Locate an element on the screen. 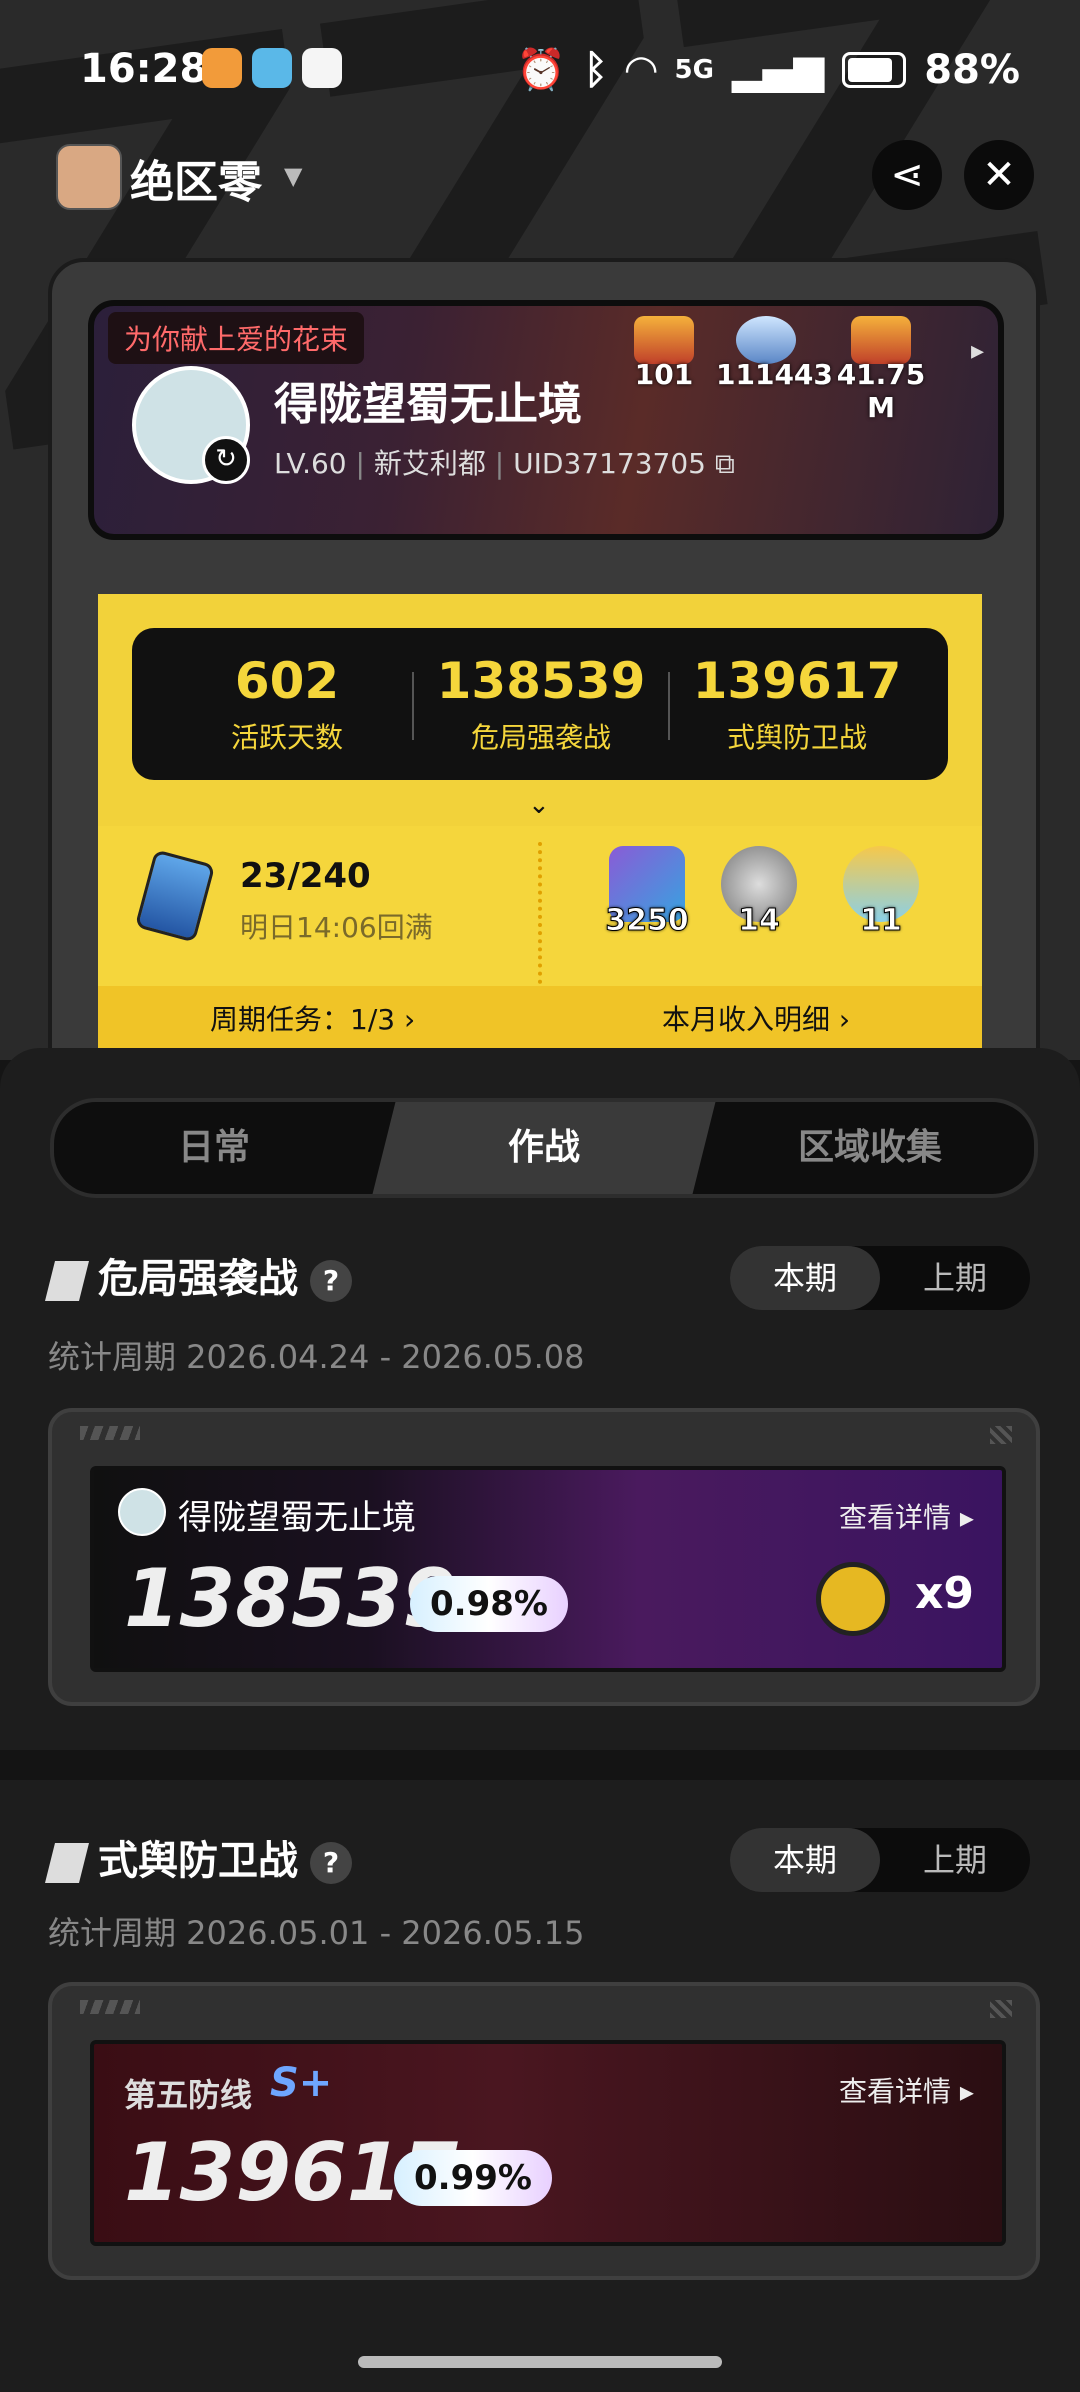  stat-label: 危局强袭战 is located at coordinates (540, 737).